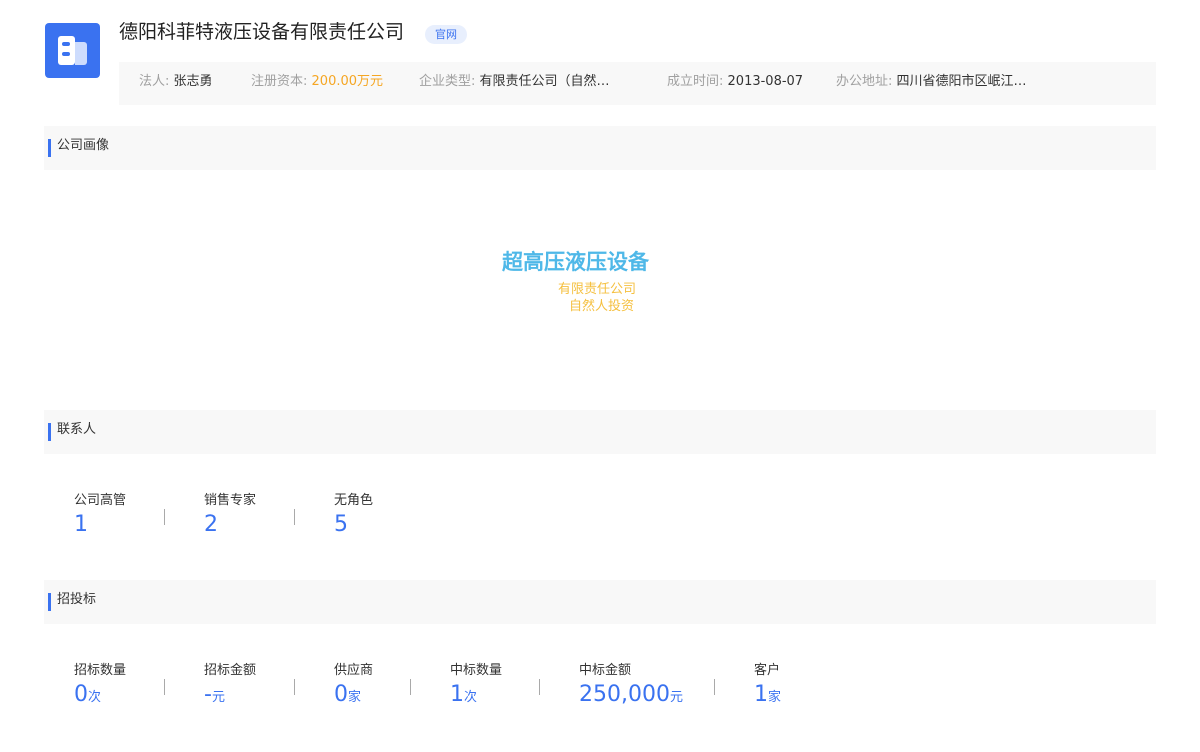  I want to click on stat-value: 5, so click(341, 524).